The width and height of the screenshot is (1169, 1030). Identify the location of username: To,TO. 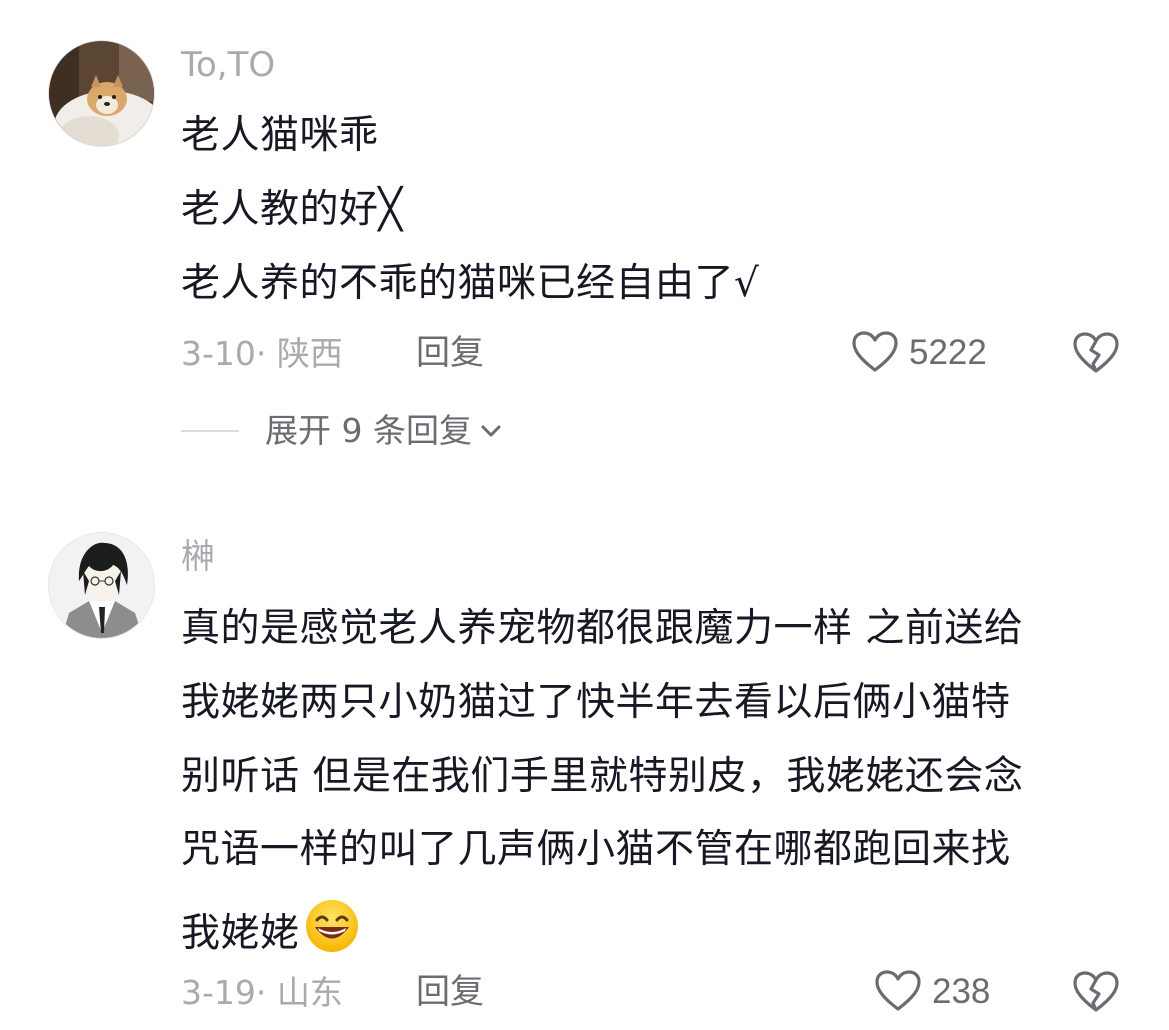
(228, 65).